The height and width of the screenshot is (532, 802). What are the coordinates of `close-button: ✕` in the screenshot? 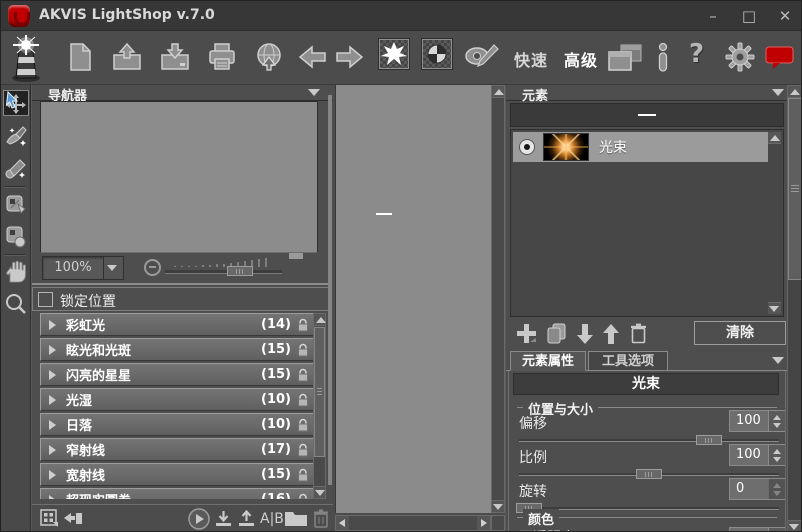 It's located at (785, 16).